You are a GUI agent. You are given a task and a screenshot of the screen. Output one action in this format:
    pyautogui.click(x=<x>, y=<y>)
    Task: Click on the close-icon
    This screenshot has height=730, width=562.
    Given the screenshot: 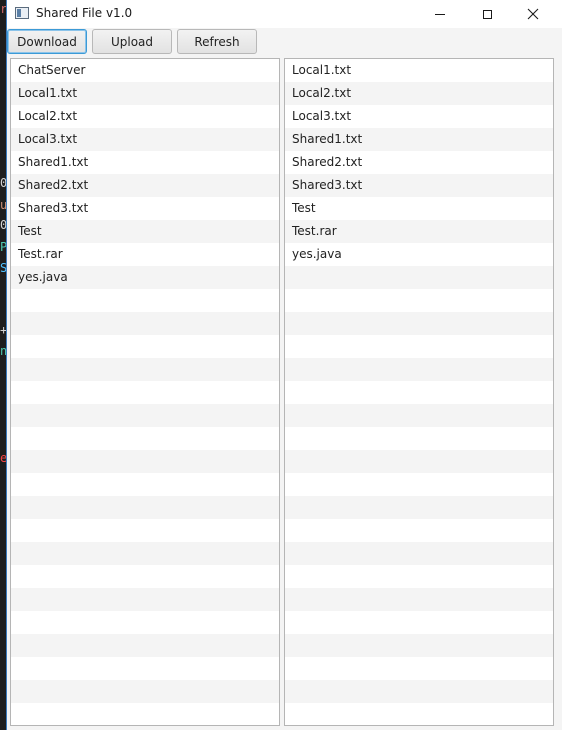 What is the action you would take?
    pyautogui.click(x=533, y=14)
    